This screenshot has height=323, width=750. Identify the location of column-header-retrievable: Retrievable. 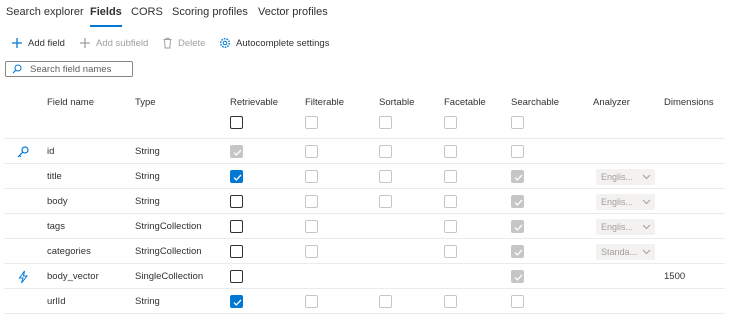
(254, 102).